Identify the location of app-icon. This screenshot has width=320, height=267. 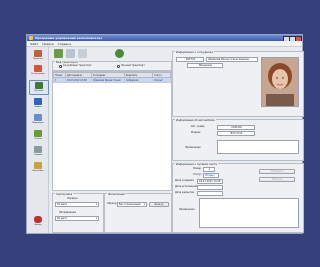
(31, 38).